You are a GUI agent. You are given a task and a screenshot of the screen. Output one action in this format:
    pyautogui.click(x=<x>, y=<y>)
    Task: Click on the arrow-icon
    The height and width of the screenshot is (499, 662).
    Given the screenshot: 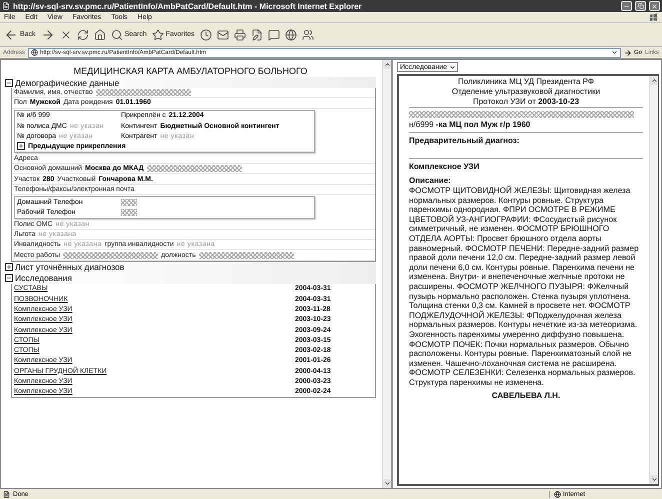 What is the action you would take?
    pyautogui.click(x=628, y=52)
    